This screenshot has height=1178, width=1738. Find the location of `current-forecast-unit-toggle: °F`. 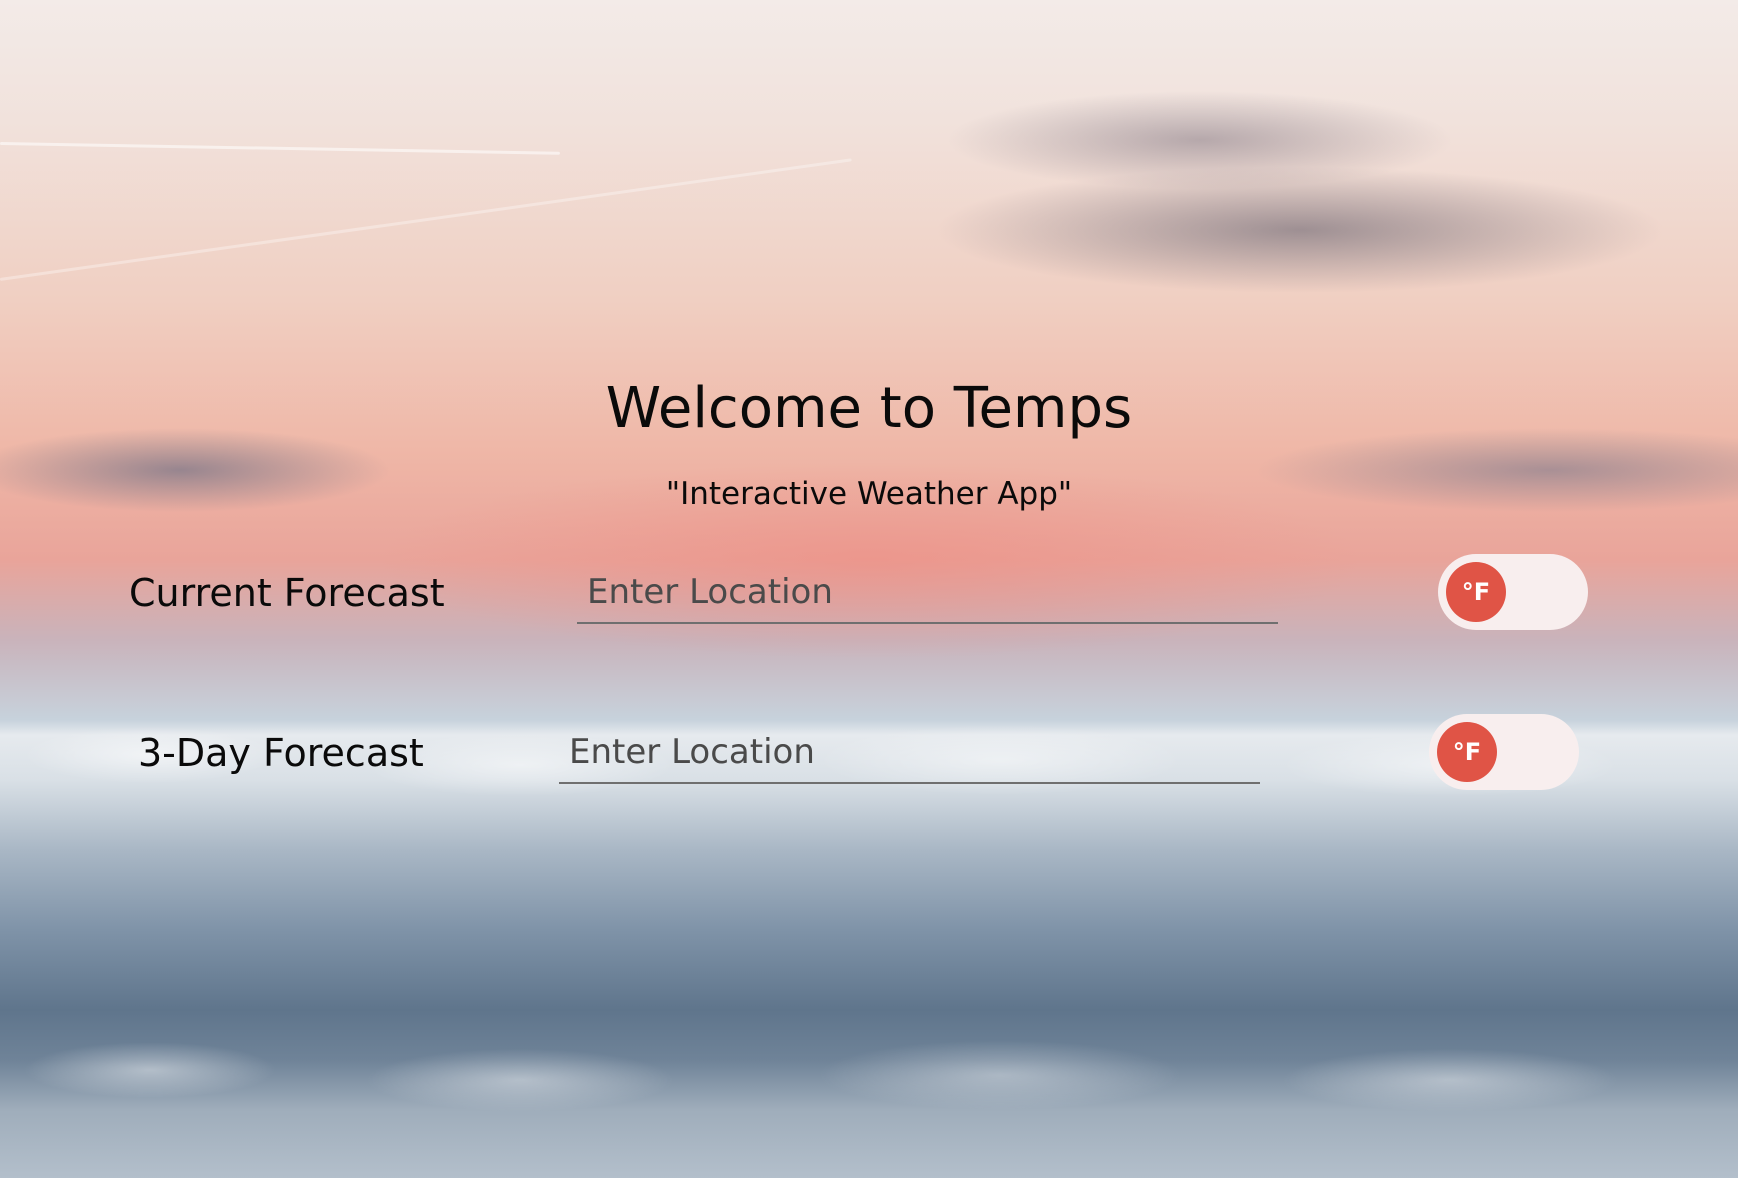

current-forecast-unit-toggle: °F is located at coordinates (1513, 592).